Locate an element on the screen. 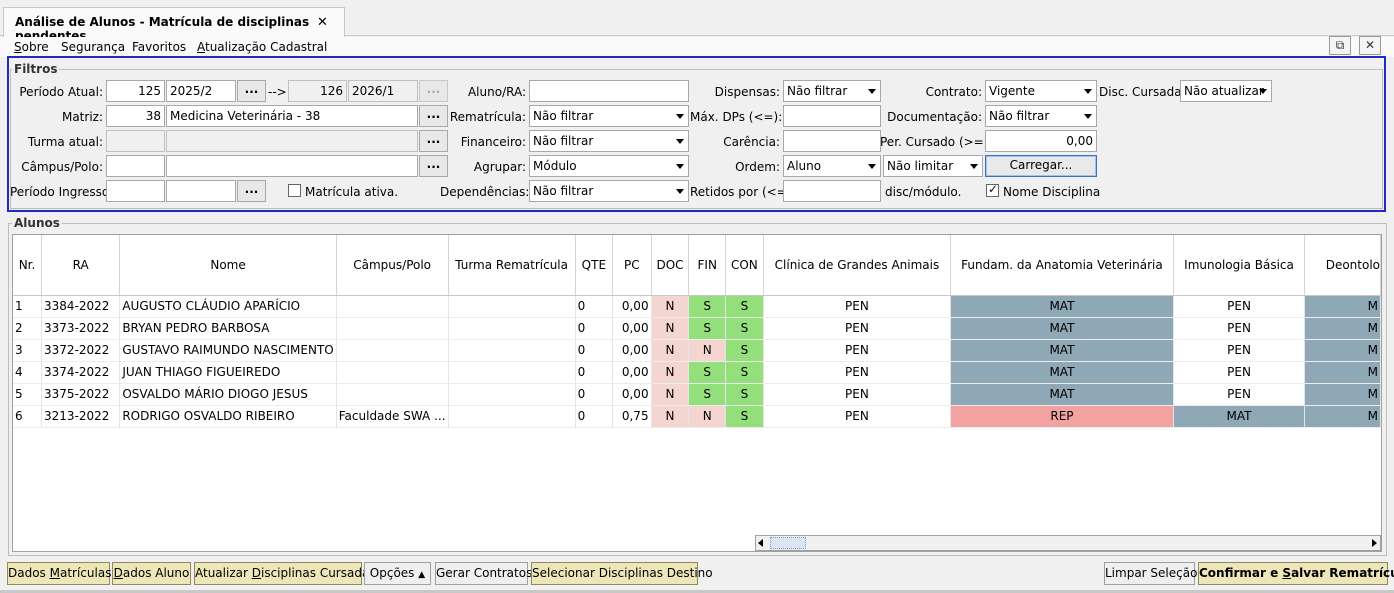  column-header: RA is located at coordinates (81, 265).